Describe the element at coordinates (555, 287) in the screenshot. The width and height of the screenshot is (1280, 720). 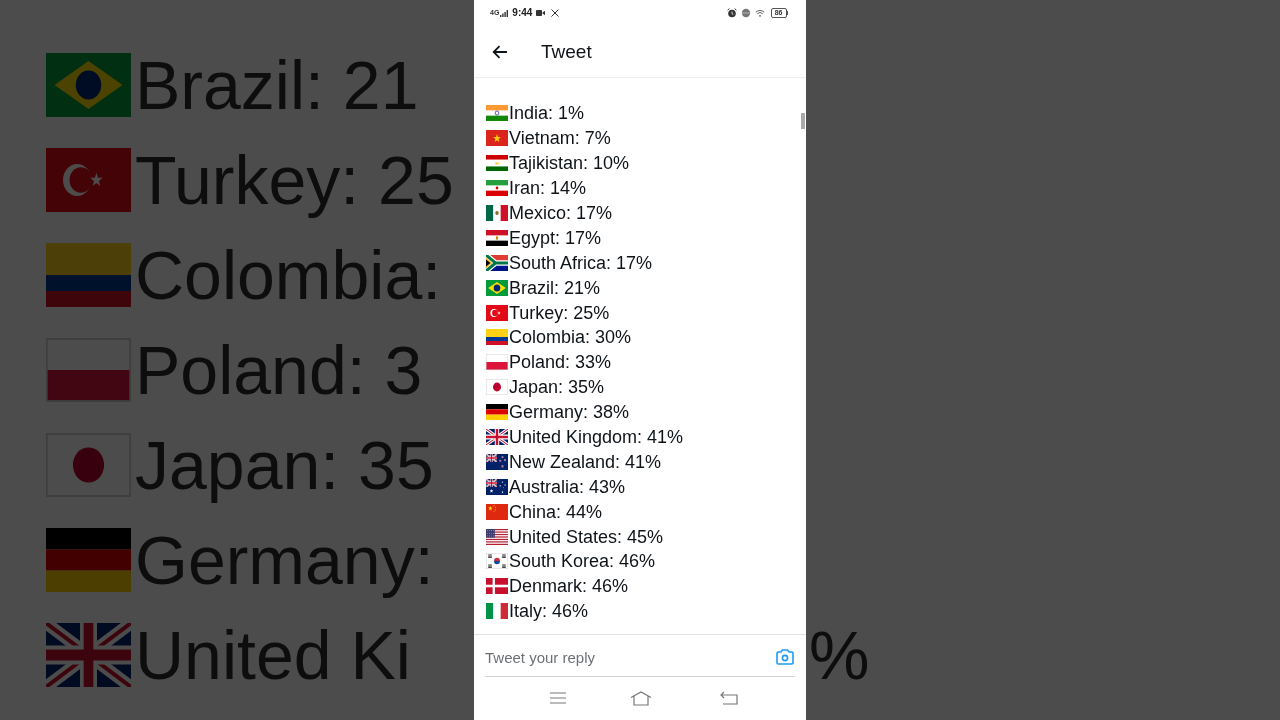
I see `tweet-line: Brazil: 21%` at that location.